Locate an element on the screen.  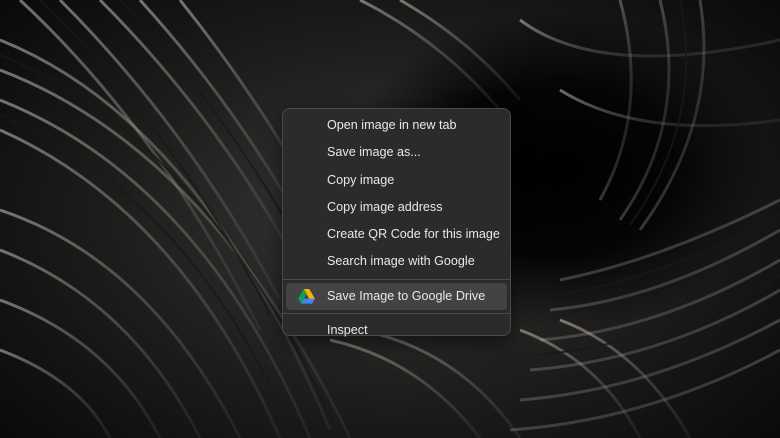
menu-item-create-qr-code: Create QR Code for this image is located at coordinates (396, 234).